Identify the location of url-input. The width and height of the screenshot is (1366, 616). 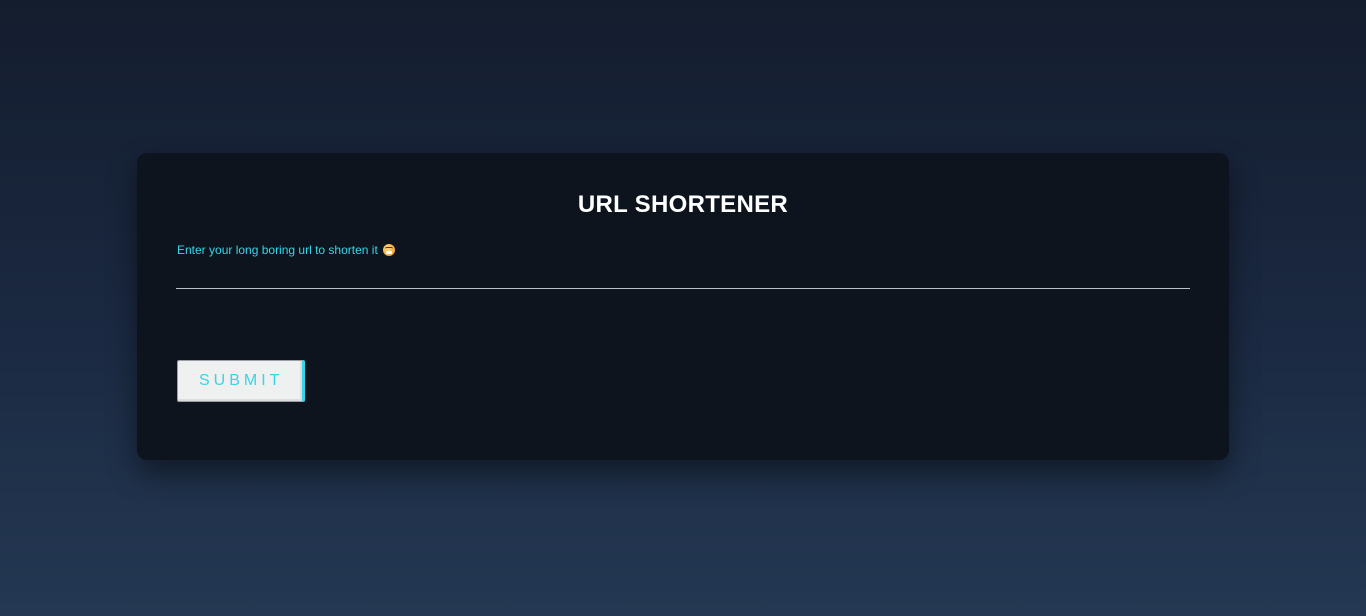
(683, 276).